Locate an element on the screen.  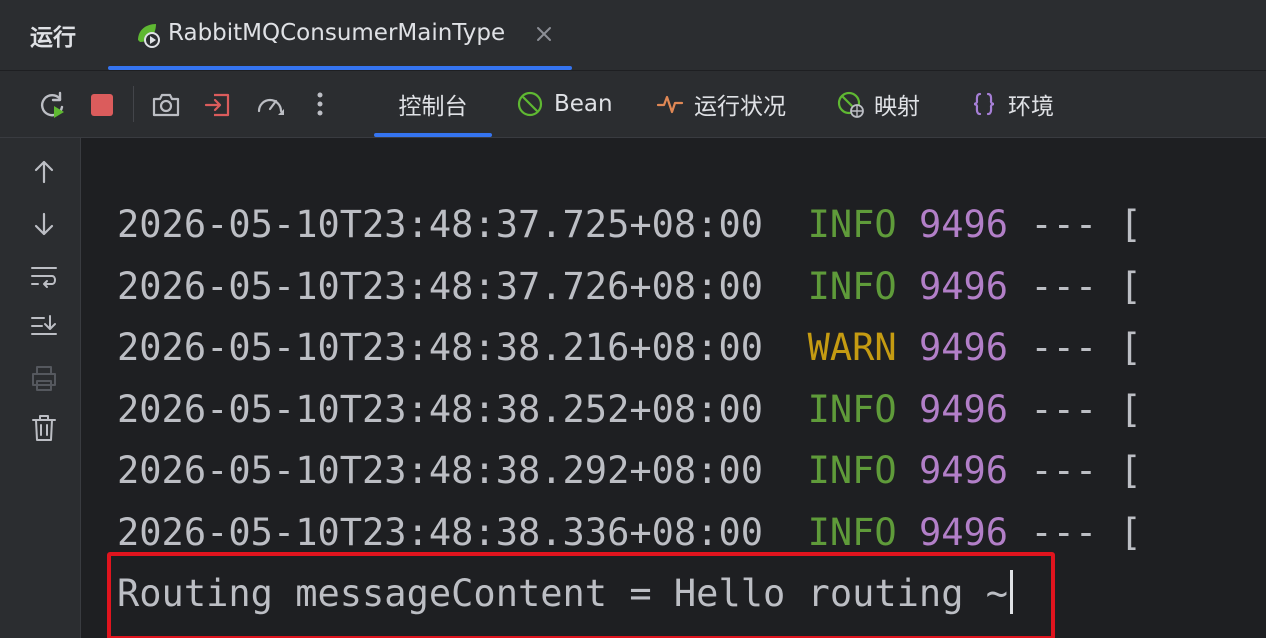
tab-bean: Bean is located at coordinates (564, 104).